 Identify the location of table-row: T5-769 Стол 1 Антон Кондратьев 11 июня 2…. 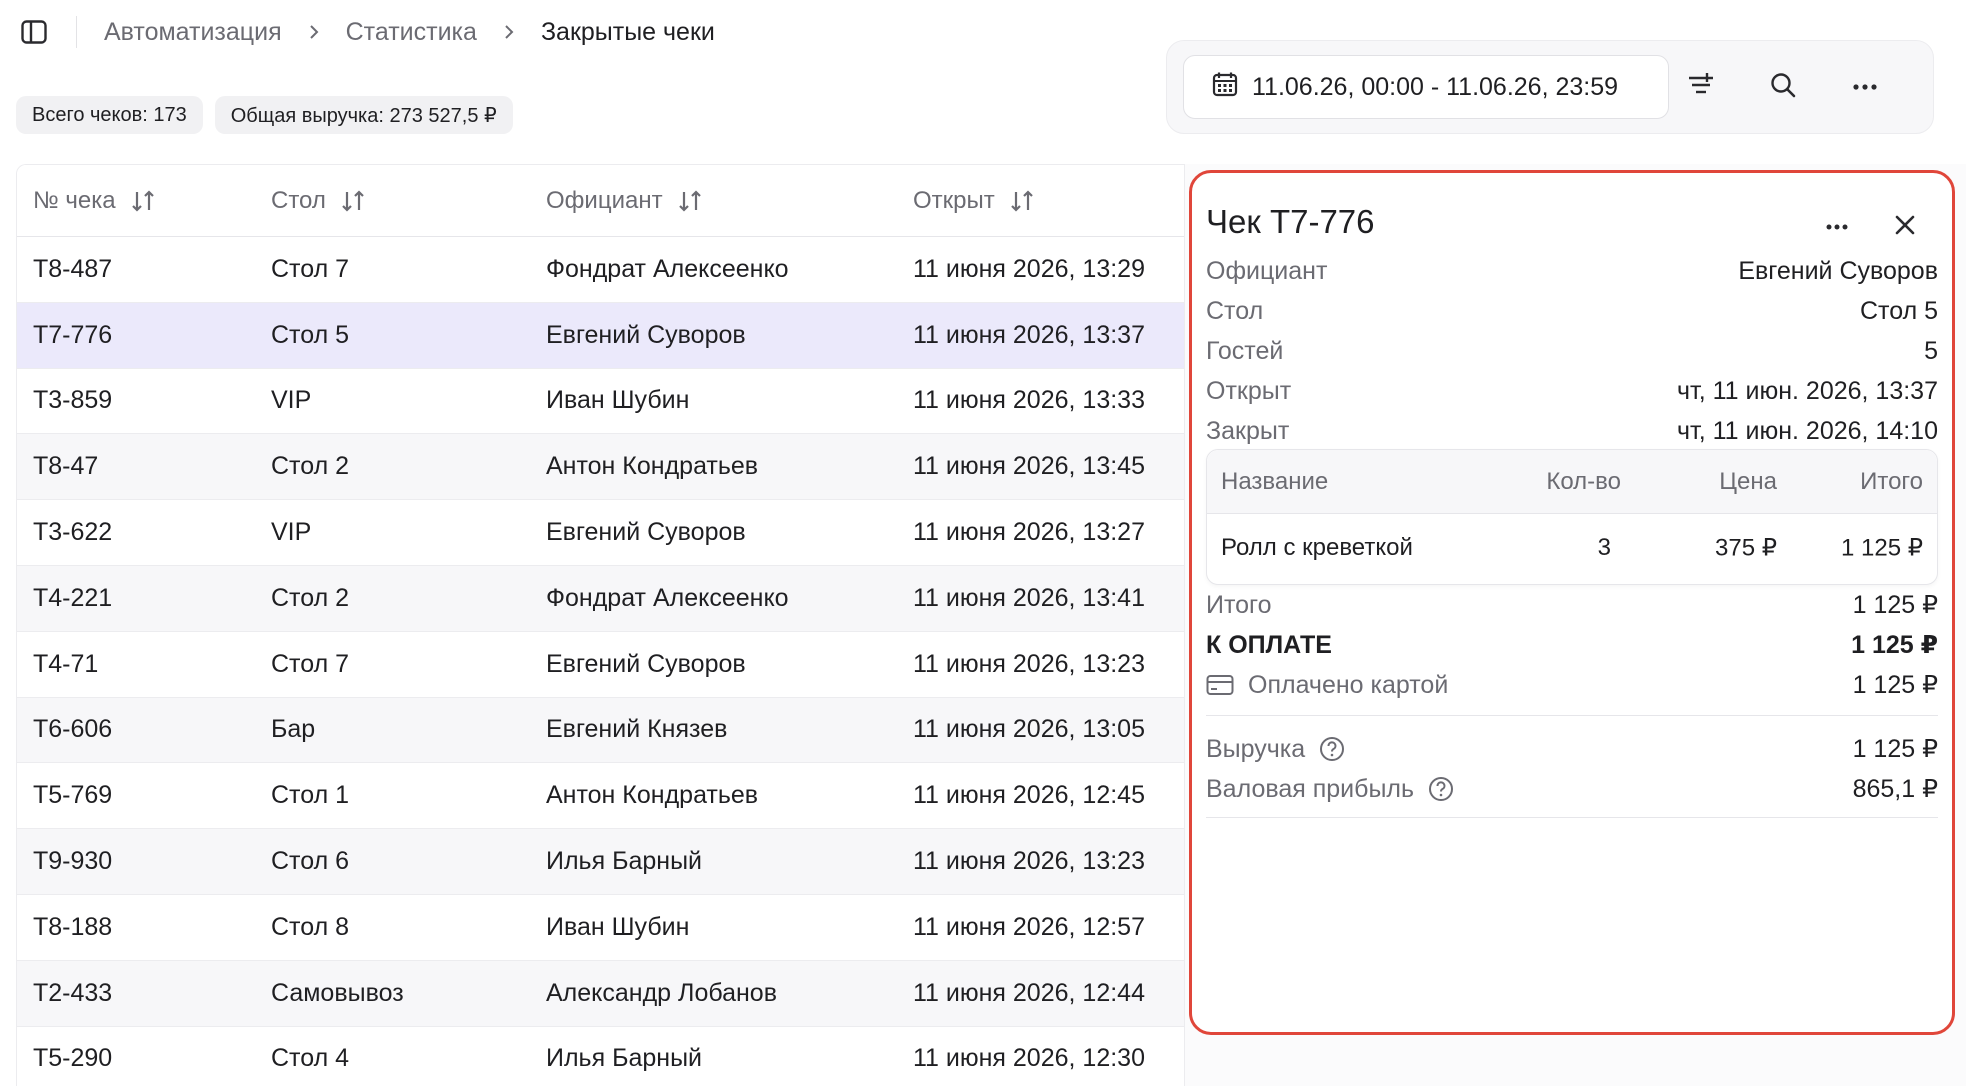
(600, 796).